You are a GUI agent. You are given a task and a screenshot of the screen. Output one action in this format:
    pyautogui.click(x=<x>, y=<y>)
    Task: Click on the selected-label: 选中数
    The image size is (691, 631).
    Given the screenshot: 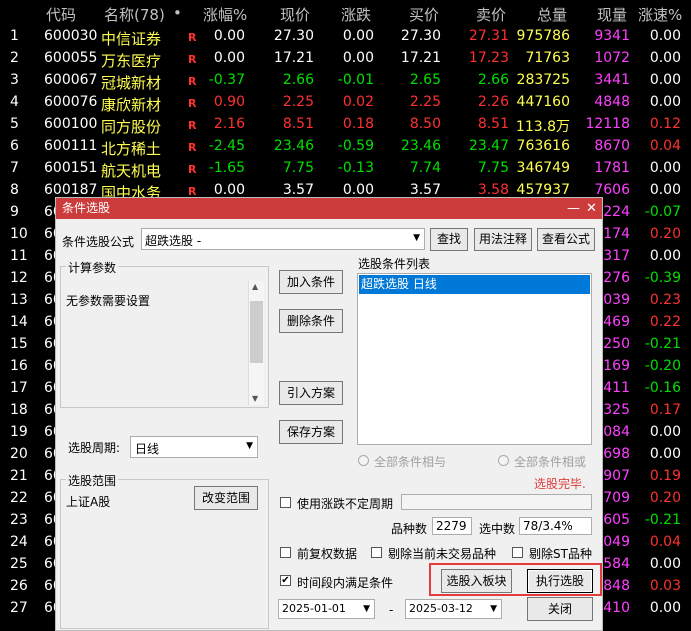 What is the action you would take?
    pyautogui.click(x=497, y=529)
    